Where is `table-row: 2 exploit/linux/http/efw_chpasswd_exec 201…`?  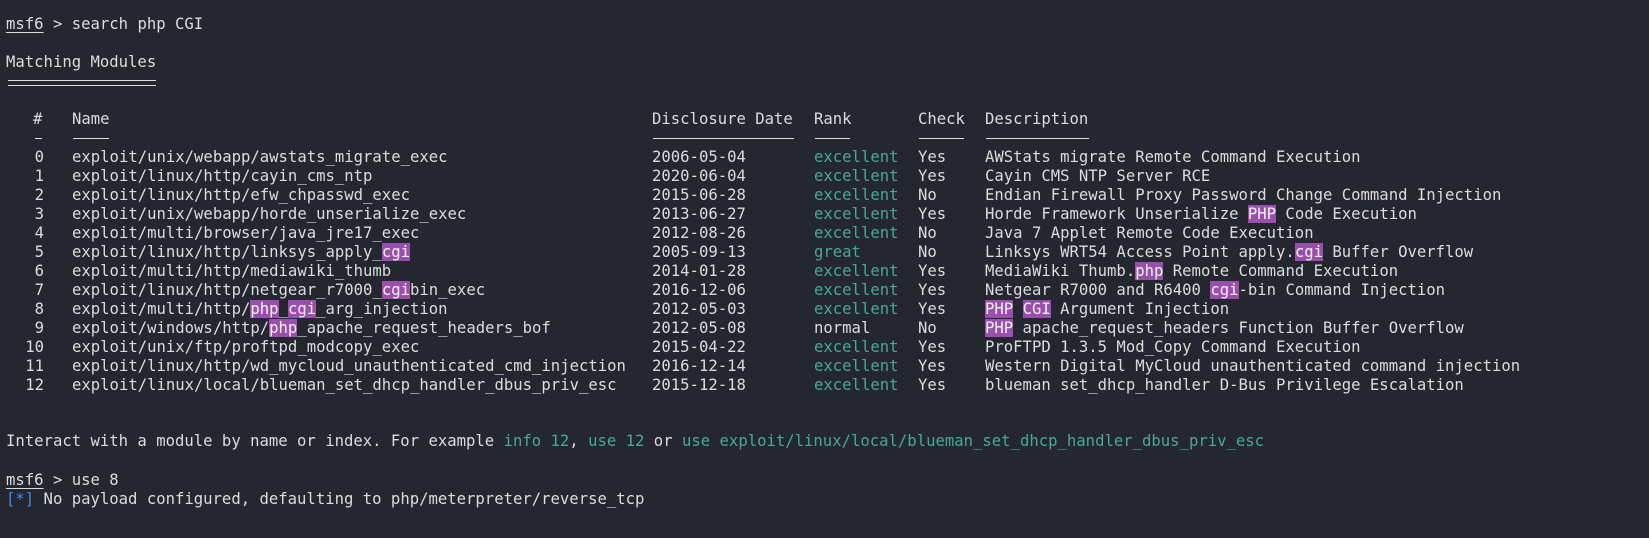
table-row: 2 exploit/linux/http/efw_chpasswd_exec 201… is located at coordinates (824, 195).